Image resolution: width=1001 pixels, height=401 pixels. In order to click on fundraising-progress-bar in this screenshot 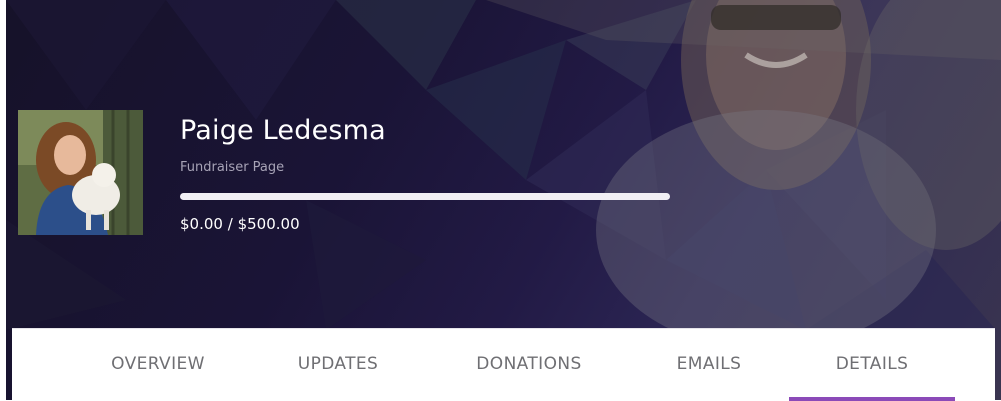, I will do `click(425, 196)`.